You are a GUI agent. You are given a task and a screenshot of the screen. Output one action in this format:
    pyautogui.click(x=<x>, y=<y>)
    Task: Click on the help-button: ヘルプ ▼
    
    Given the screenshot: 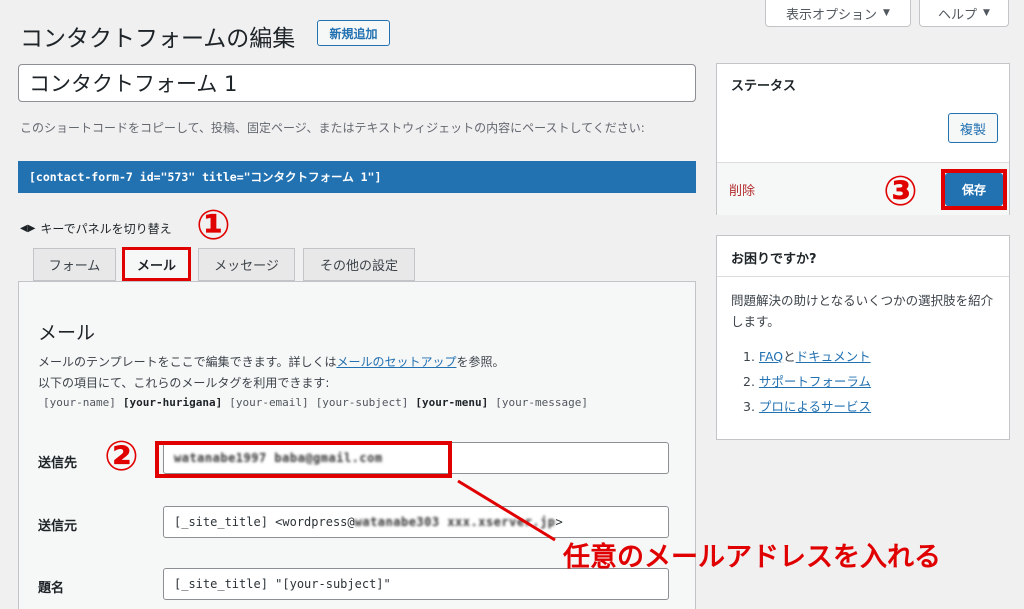 What is the action you would take?
    pyautogui.click(x=964, y=13)
    